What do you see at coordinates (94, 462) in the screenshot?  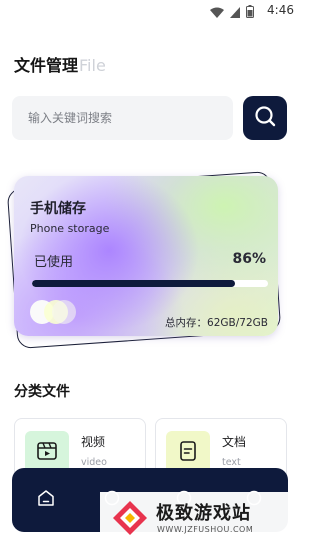 I see `category-sublabel: video` at bounding box center [94, 462].